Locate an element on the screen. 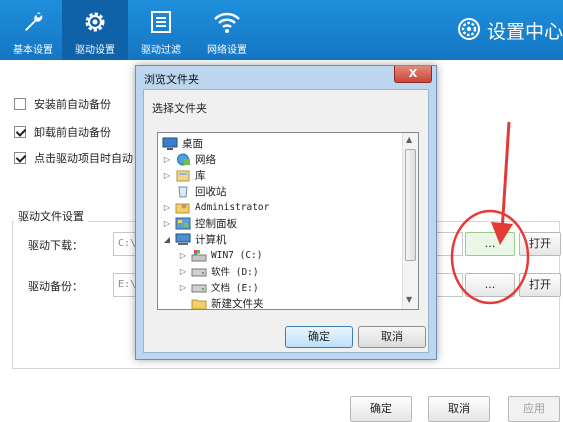  backup-open-button: 打开 is located at coordinates (540, 285).